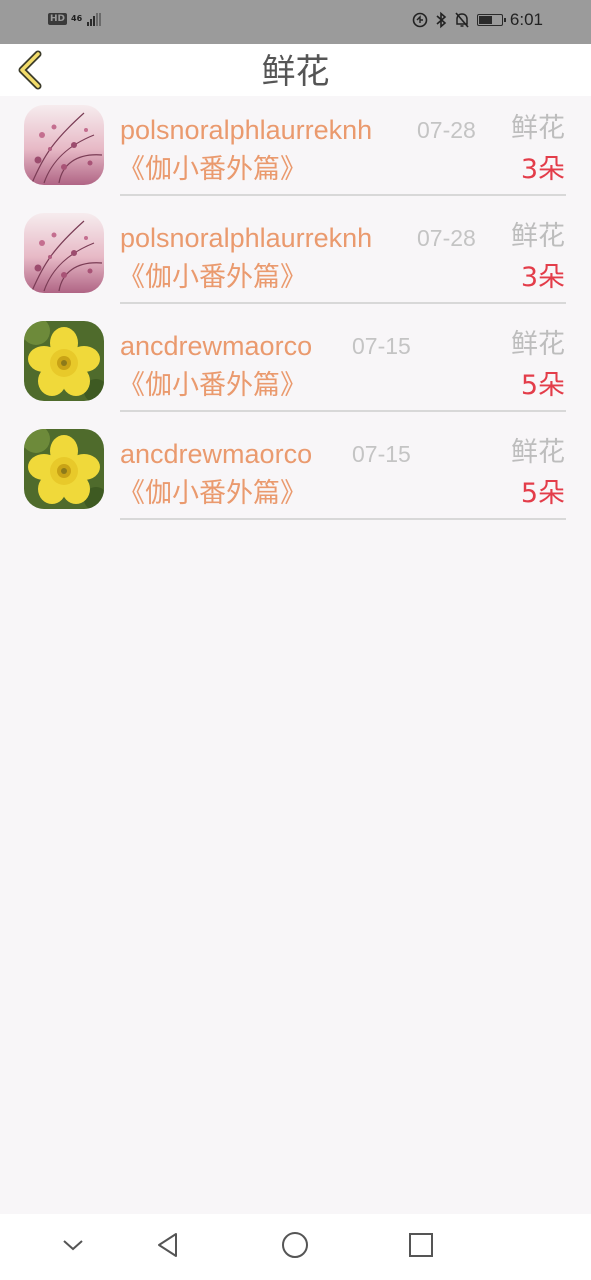  I want to click on system-navigation-bar, so click(295, 1247).